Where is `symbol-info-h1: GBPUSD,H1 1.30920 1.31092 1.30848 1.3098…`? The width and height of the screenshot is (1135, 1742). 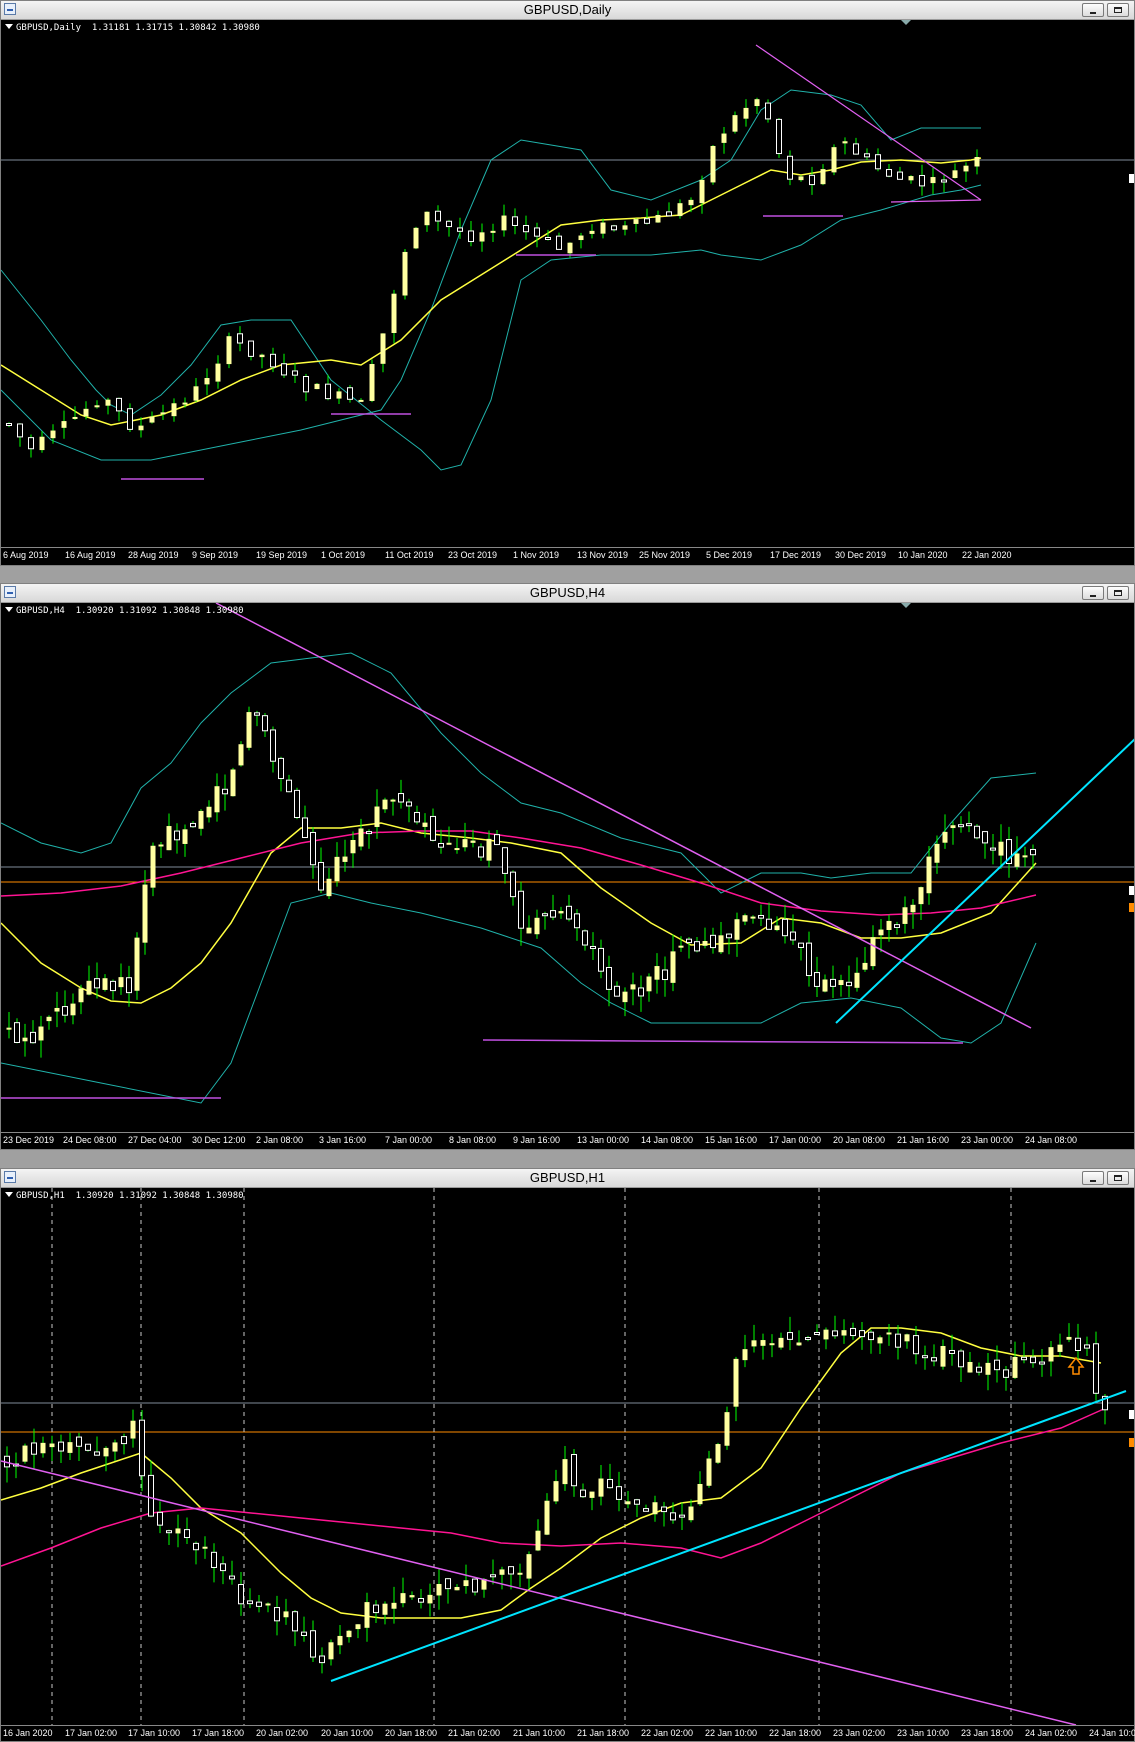
symbol-info-h1: GBPUSD,H1 1.30920 1.31092 1.30848 1.3098… is located at coordinates (124, 1196).